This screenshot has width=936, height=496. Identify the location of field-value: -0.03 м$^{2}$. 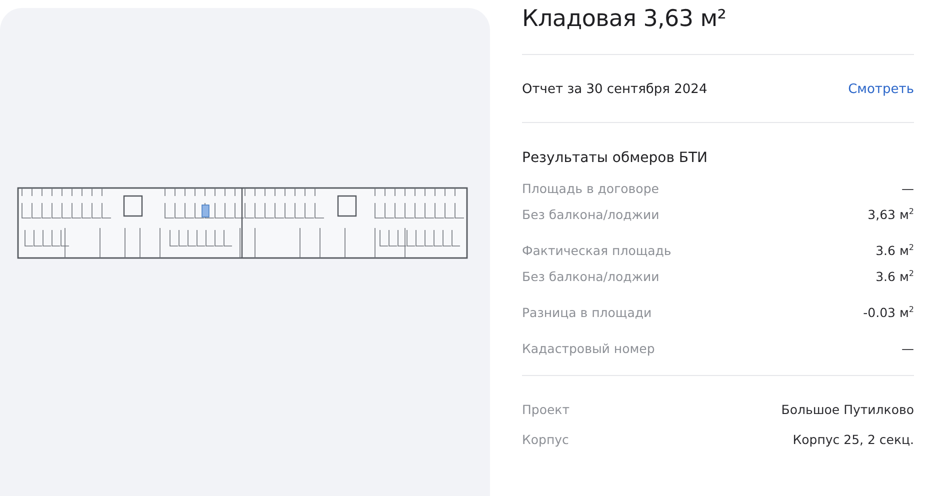
(888, 312).